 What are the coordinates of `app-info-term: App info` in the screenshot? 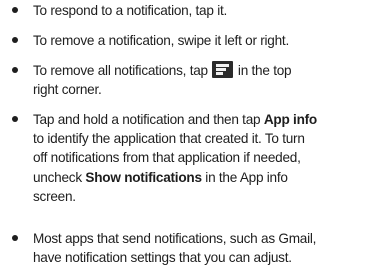 It's located at (290, 119).